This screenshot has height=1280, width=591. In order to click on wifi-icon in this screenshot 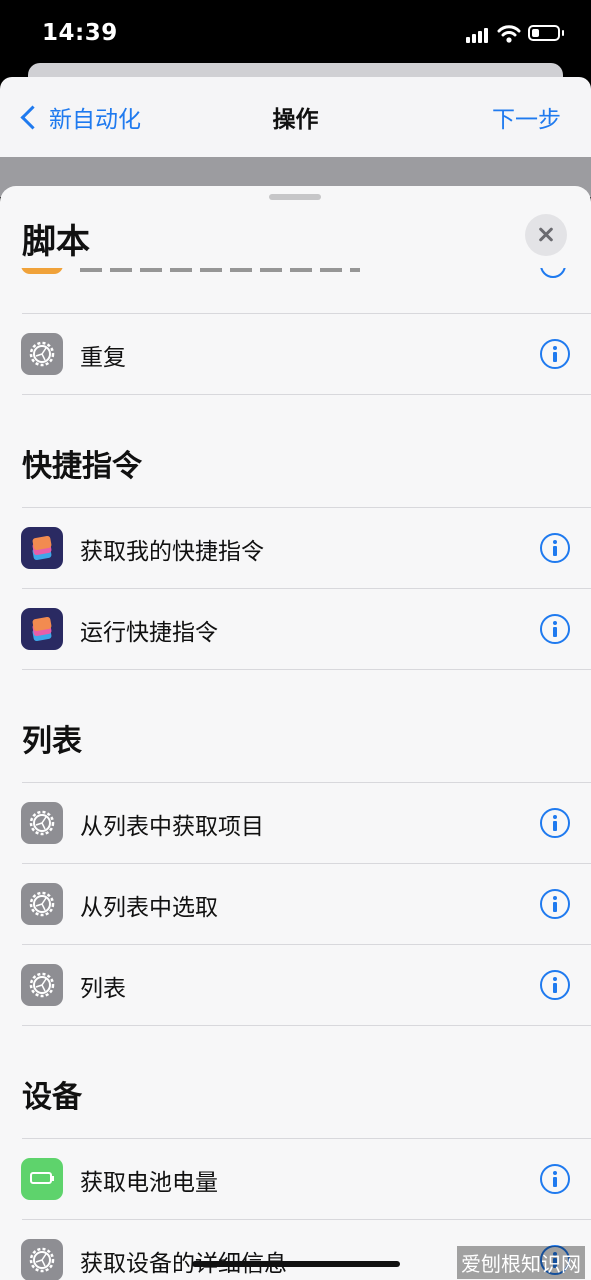, I will do `click(509, 34)`.